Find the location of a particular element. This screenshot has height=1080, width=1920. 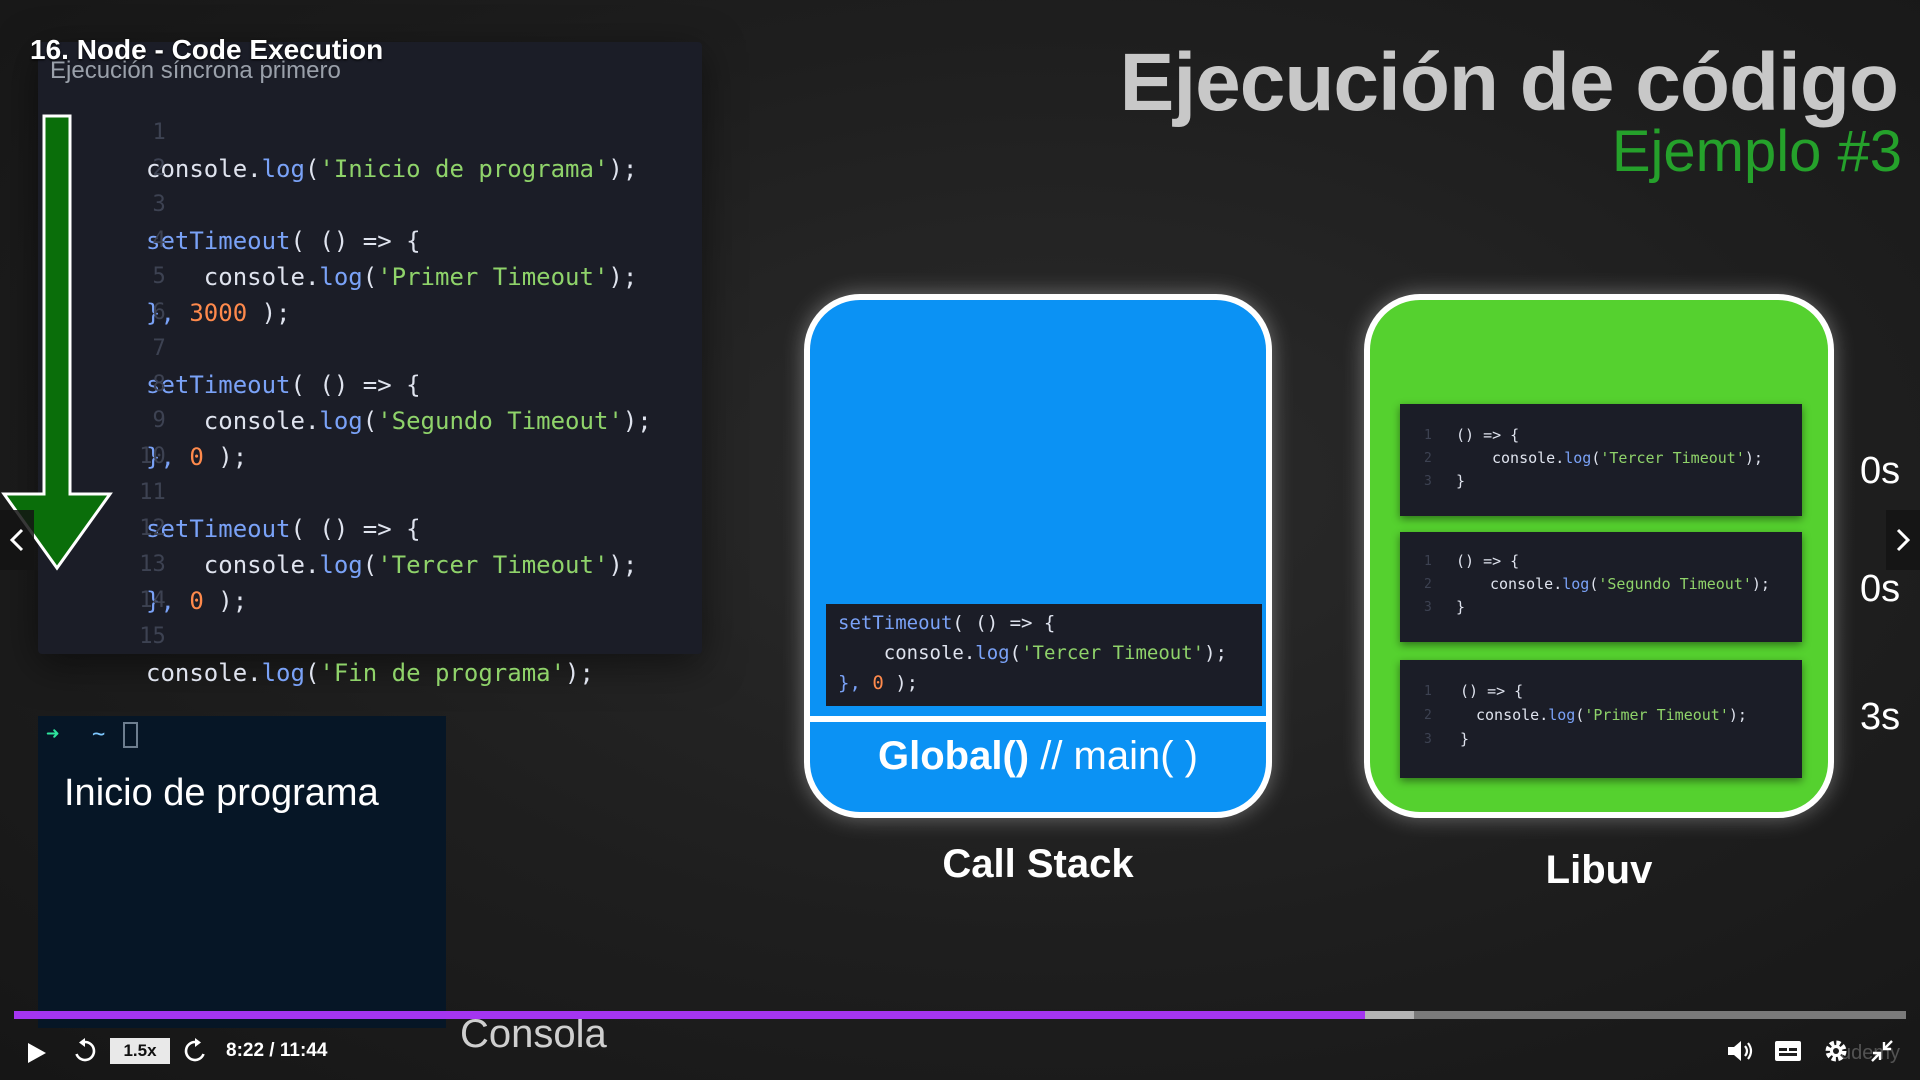

next-lecture-button is located at coordinates (1903, 540).